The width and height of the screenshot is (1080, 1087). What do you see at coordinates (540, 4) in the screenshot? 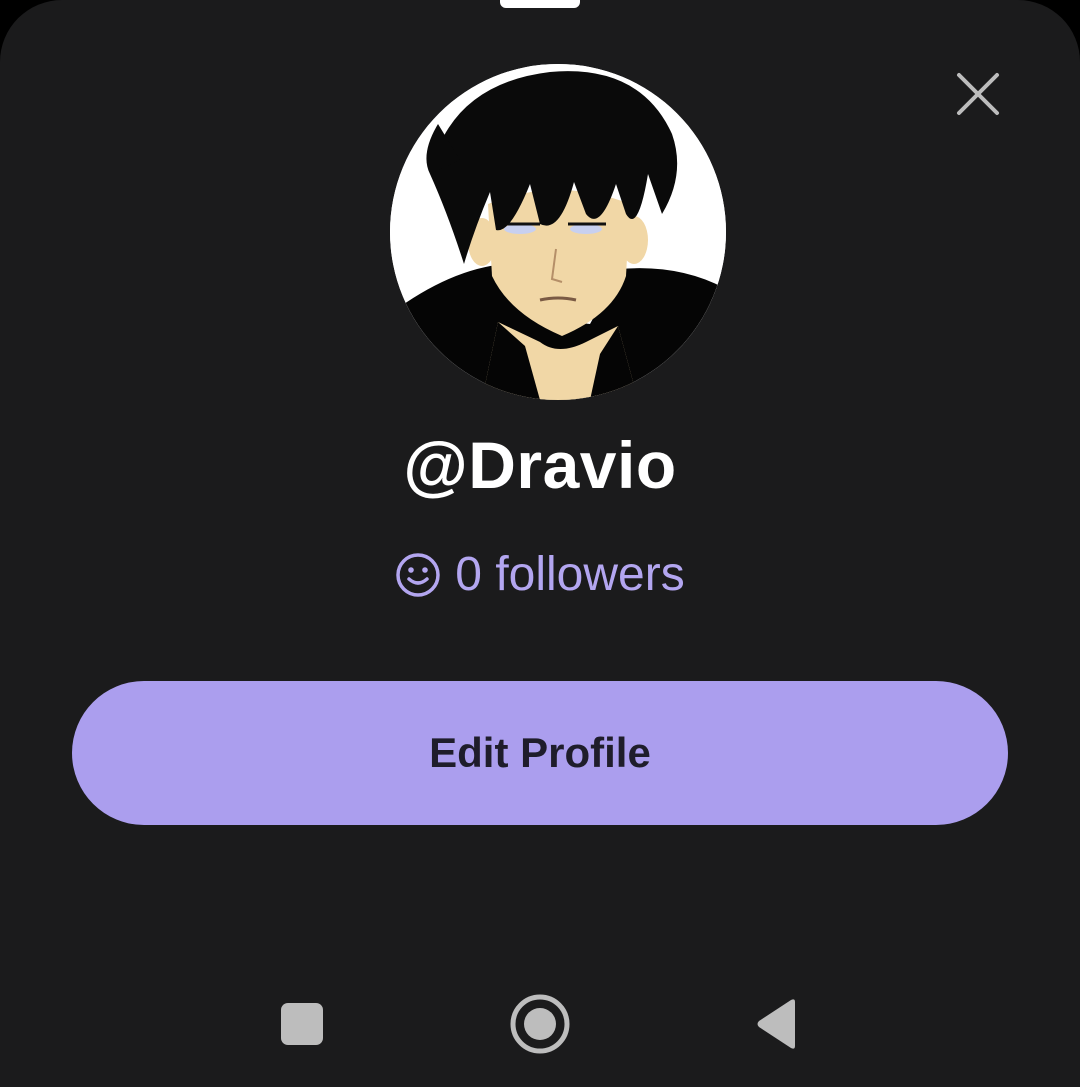
I see `drag-handle` at bounding box center [540, 4].